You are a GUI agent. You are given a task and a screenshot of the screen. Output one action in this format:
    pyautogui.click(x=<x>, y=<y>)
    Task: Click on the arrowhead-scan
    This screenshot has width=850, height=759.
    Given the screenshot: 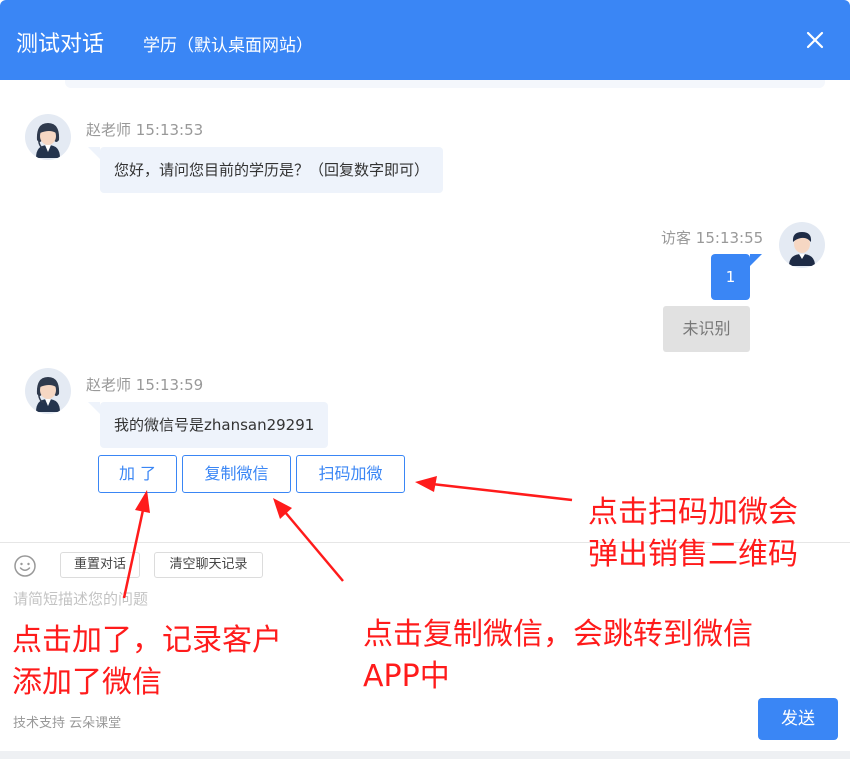 What is the action you would take?
    pyautogui.click(x=426, y=484)
    